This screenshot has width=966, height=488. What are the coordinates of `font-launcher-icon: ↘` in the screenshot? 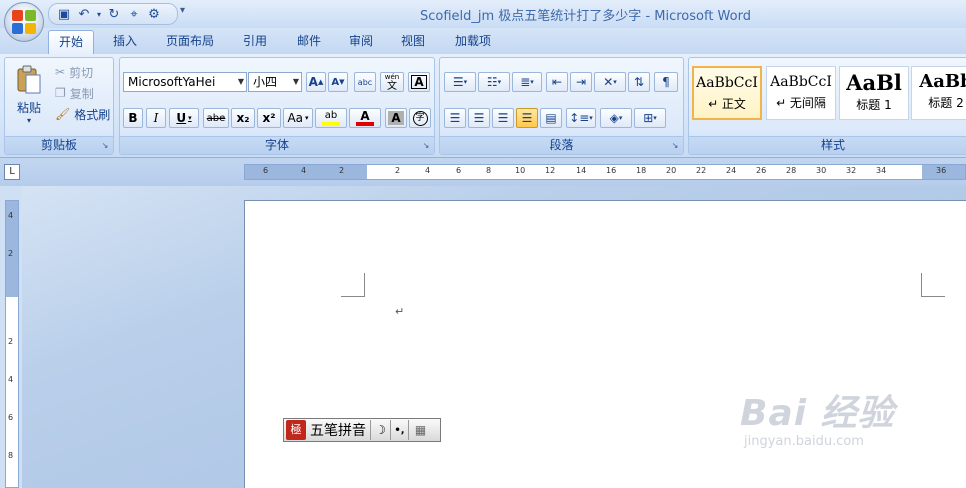 It's located at (426, 146).